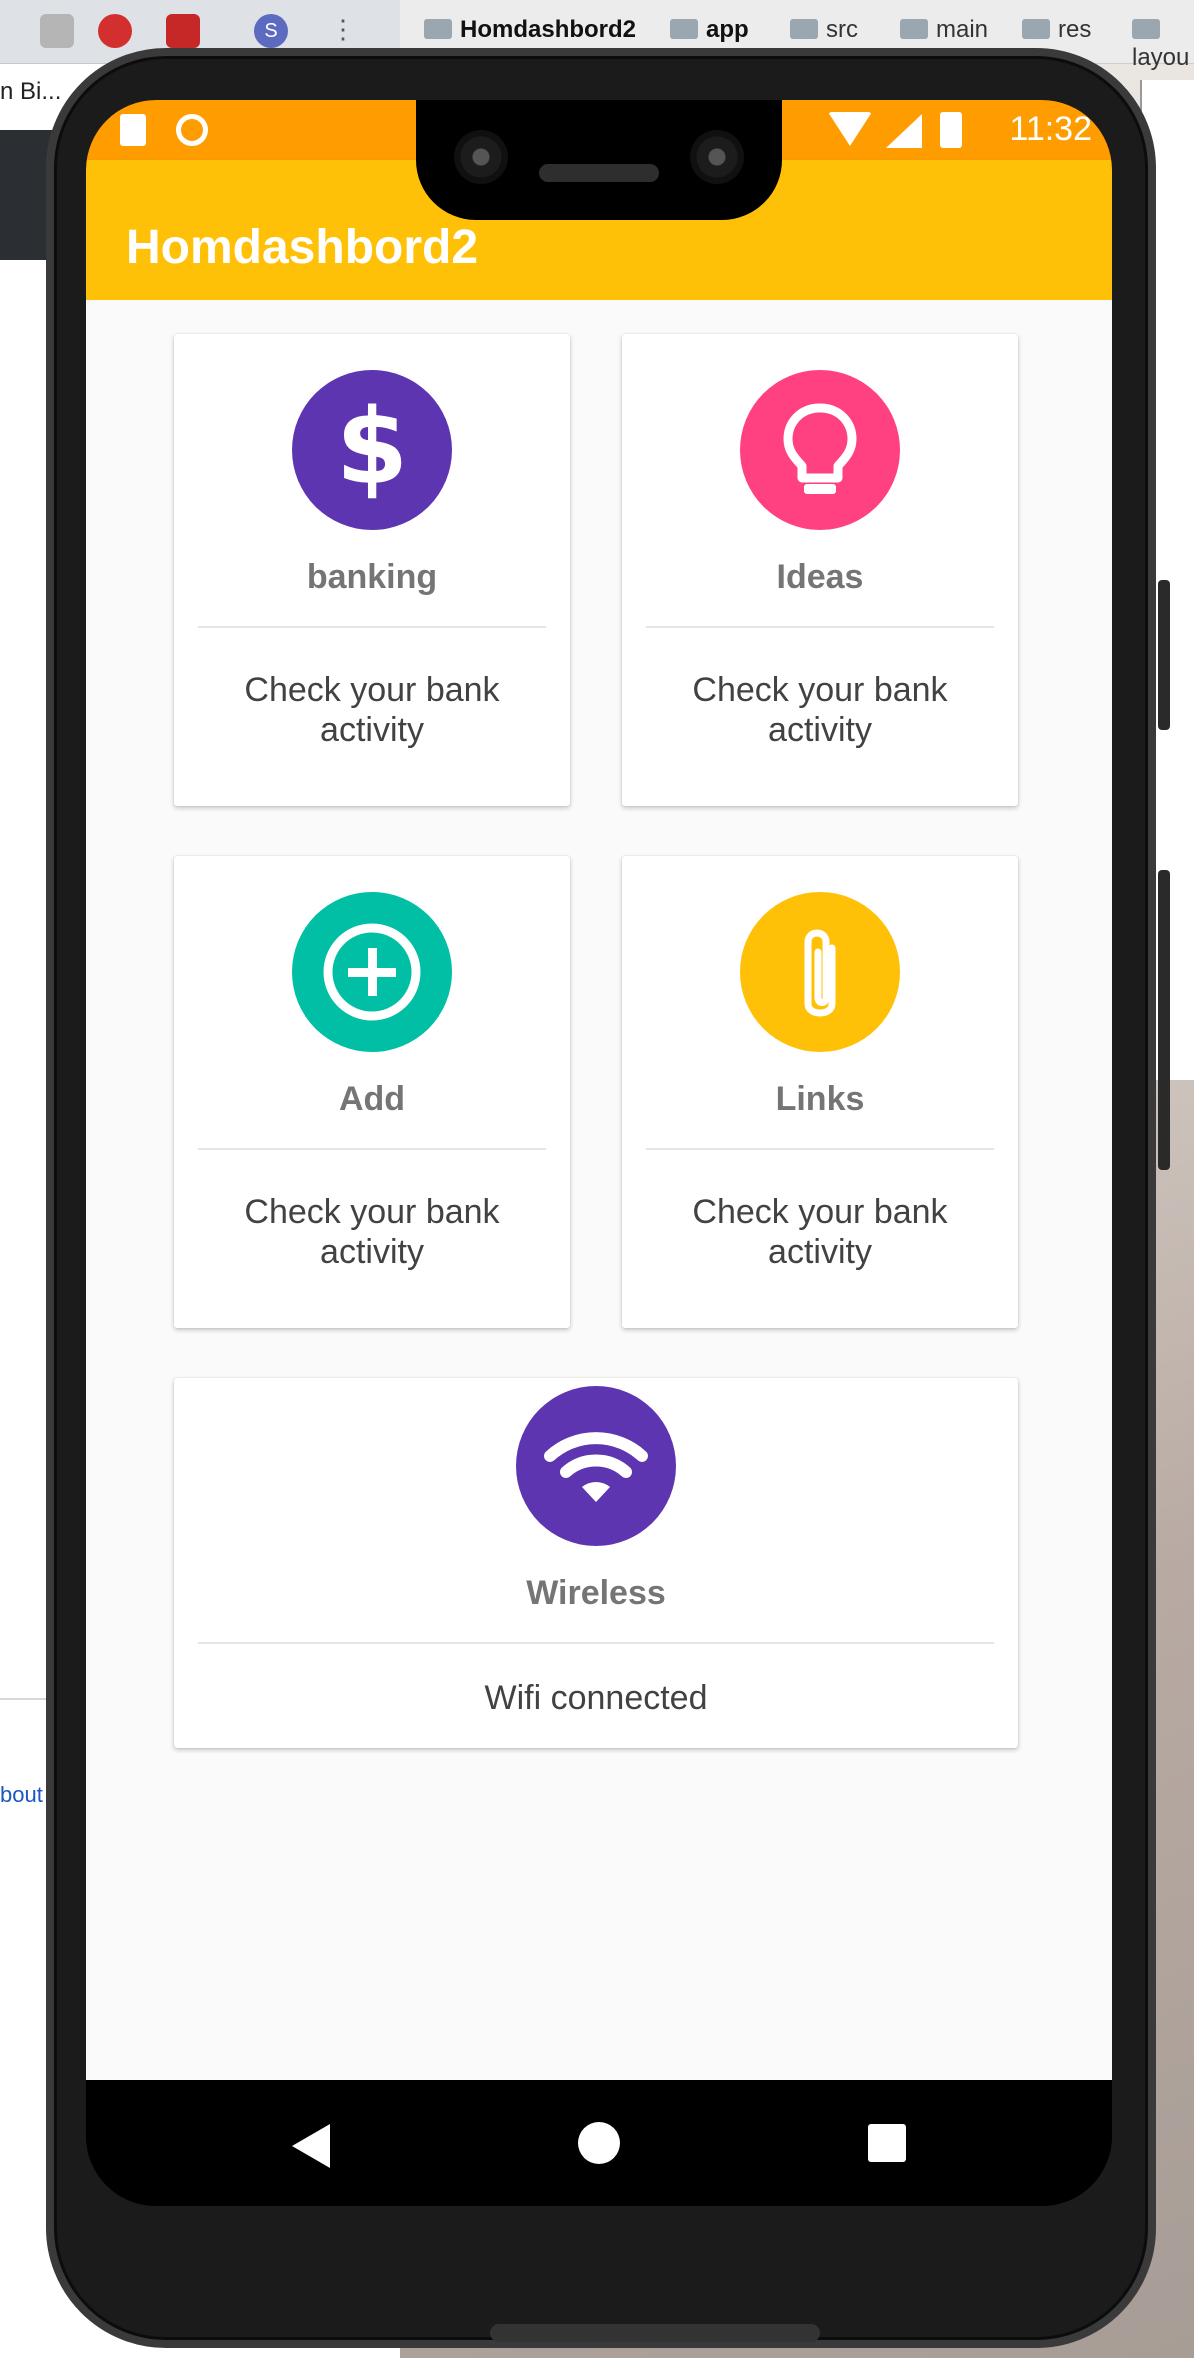 This screenshot has height=2358, width=1194. Describe the element at coordinates (530, 30) in the screenshot. I see `breadcrumb-item: Homdashbord2` at that location.